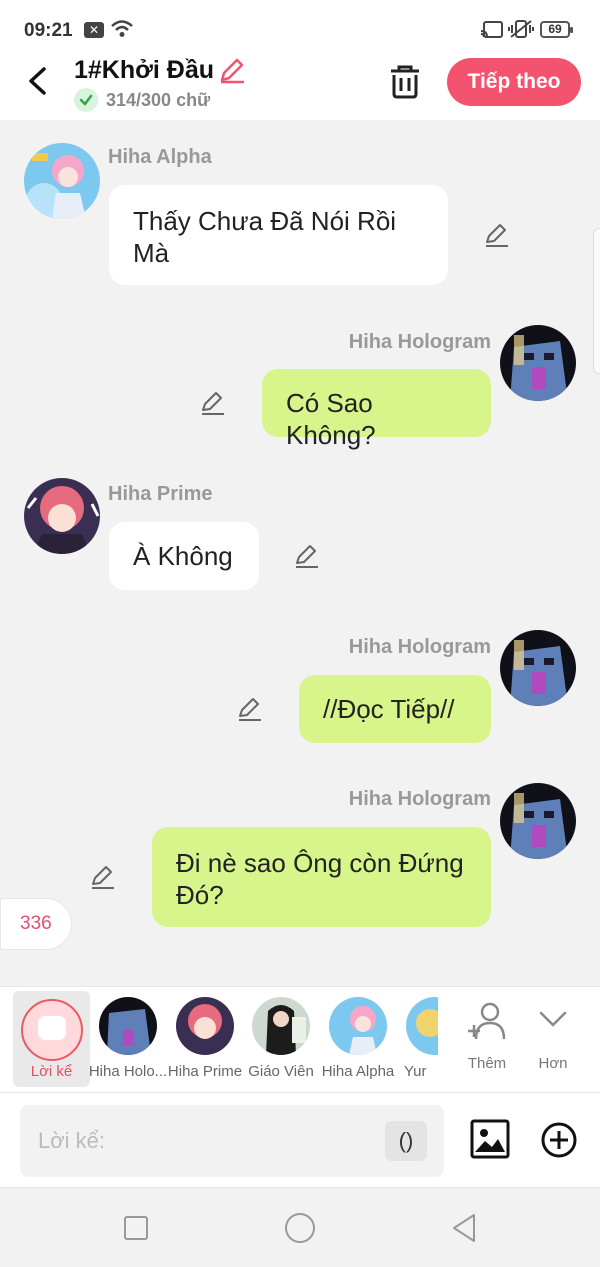 Image resolution: width=600 pixels, height=1267 pixels. What do you see at coordinates (205, 1071) in the screenshot?
I see `character-label: Hiha Prime` at bounding box center [205, 1071].